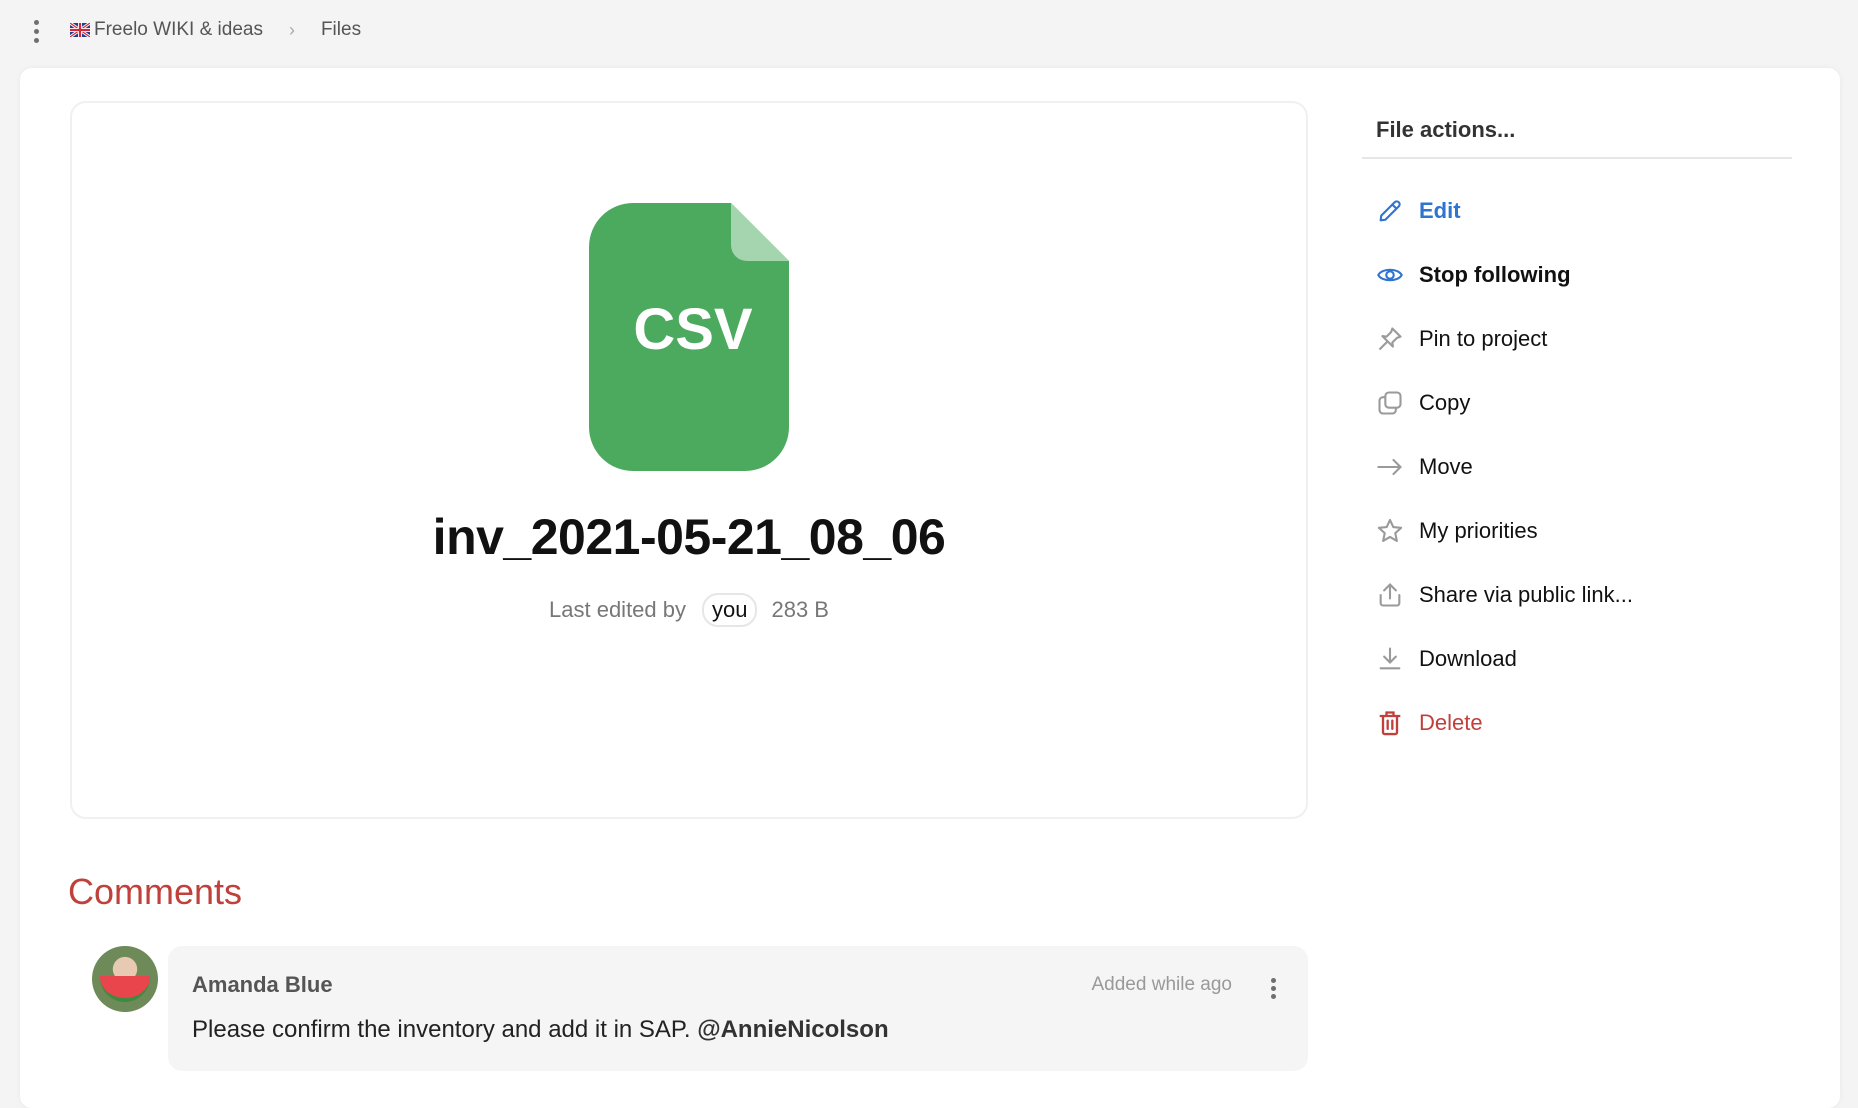  I want to click on file-size: 283 B, so click(800, 609).